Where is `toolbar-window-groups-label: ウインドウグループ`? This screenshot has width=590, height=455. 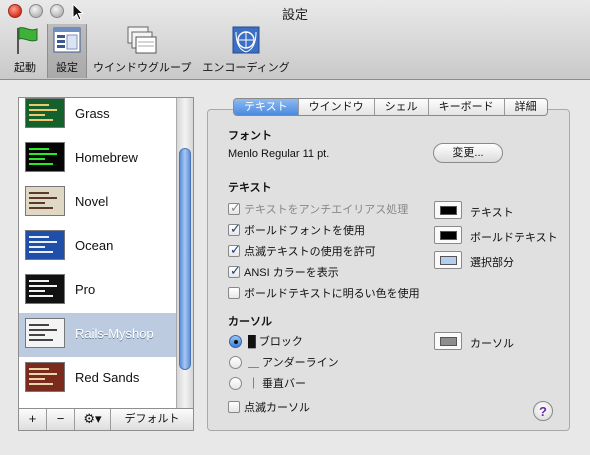 toolbar-window-groups-label: ウインドウグループ is located at coordinates (142, 68).